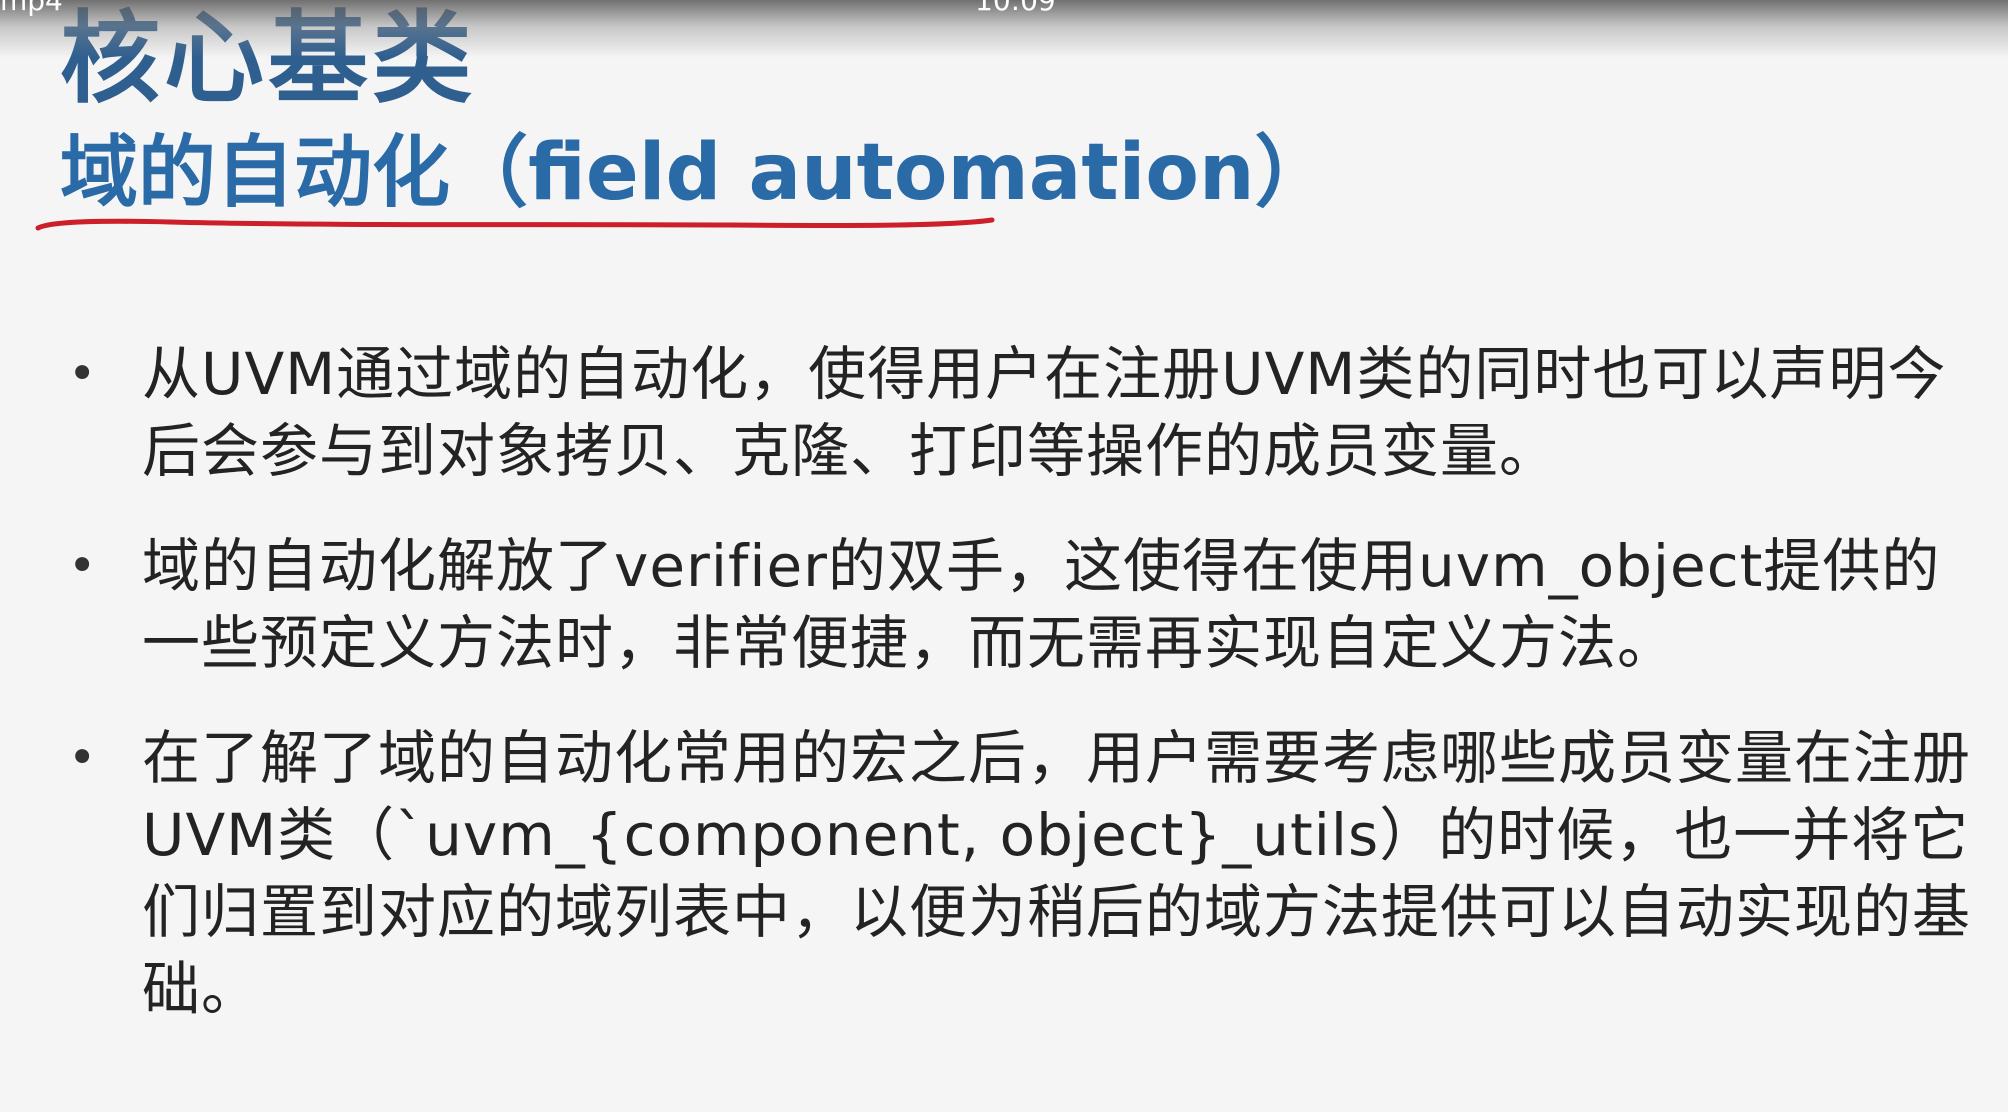 The image size is (2008, 1112). What do you see at coordinates (1015, 8) in the screenshot?
I see `video-clock: 10:09` at bounding box center [1015, 8].